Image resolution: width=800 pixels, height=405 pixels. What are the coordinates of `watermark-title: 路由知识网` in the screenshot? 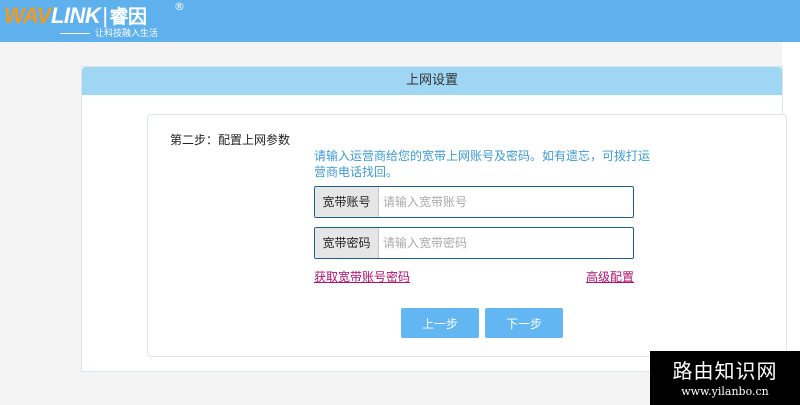 It's located at (725, 371).